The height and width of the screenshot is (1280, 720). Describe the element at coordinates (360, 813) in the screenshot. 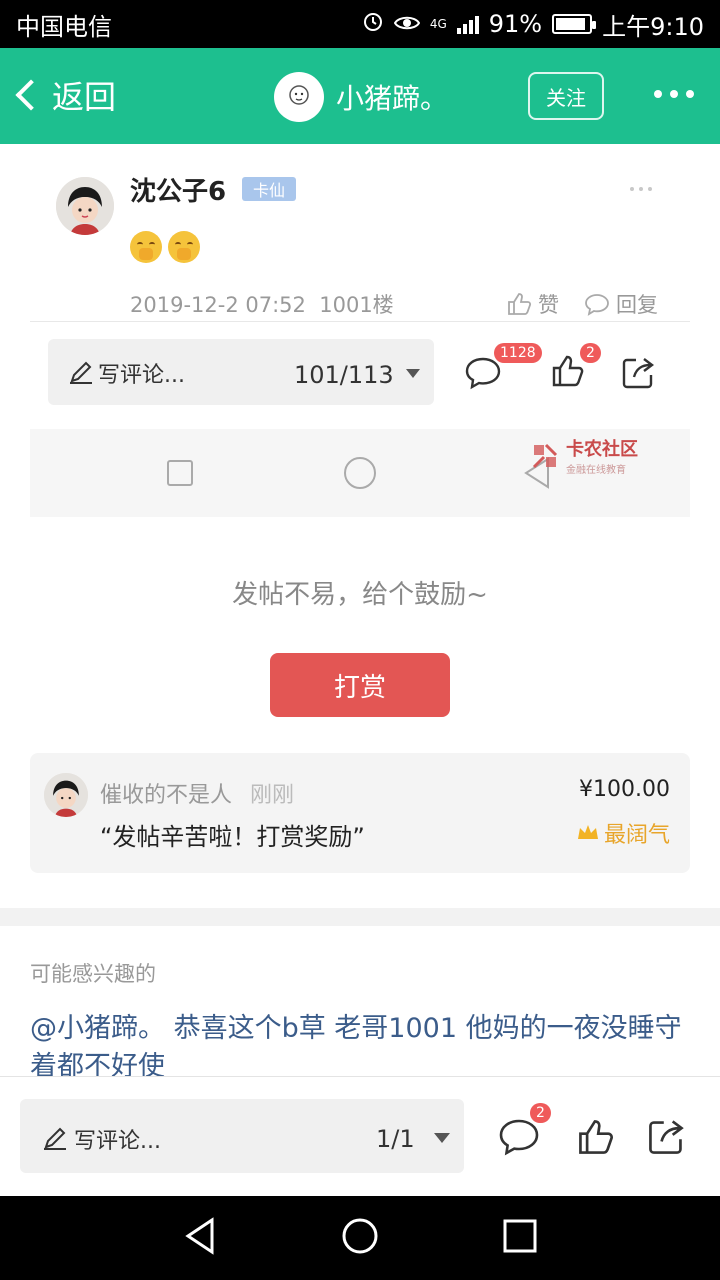

I see `tip-record-card: 催收的不是人 刚刚 “发帖辛苦啦！打赏奖励” ¥100.00 最阔气` at that location.